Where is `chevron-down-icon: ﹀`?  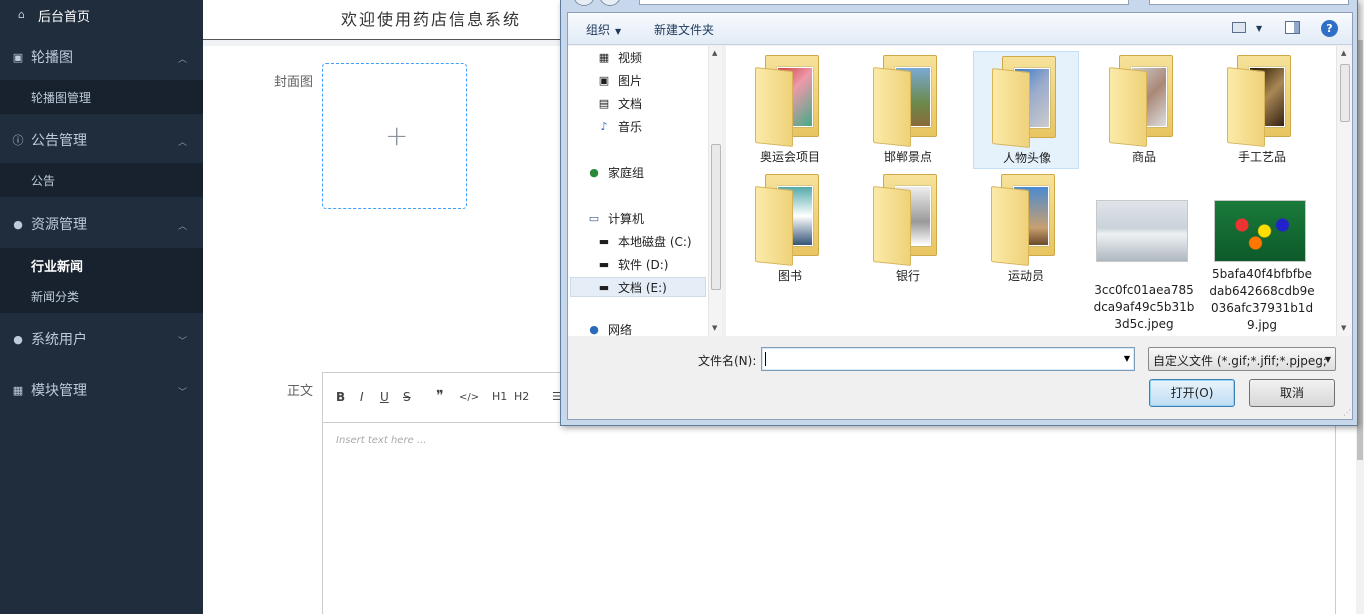
chevron-down-icon: ﹀ is located at coordinates (182, 393).